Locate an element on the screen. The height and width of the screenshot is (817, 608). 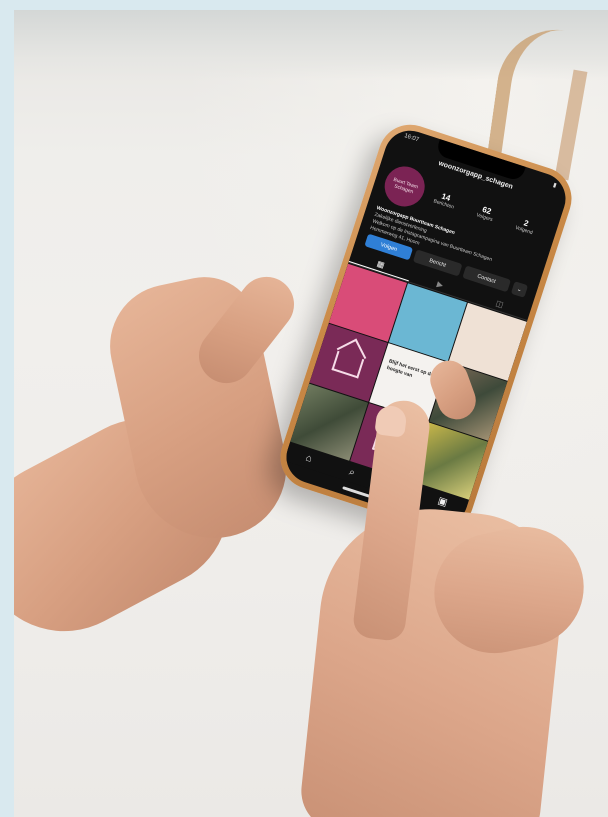
stat-posts: 14 Berichten is located at coordinates (445, 199).